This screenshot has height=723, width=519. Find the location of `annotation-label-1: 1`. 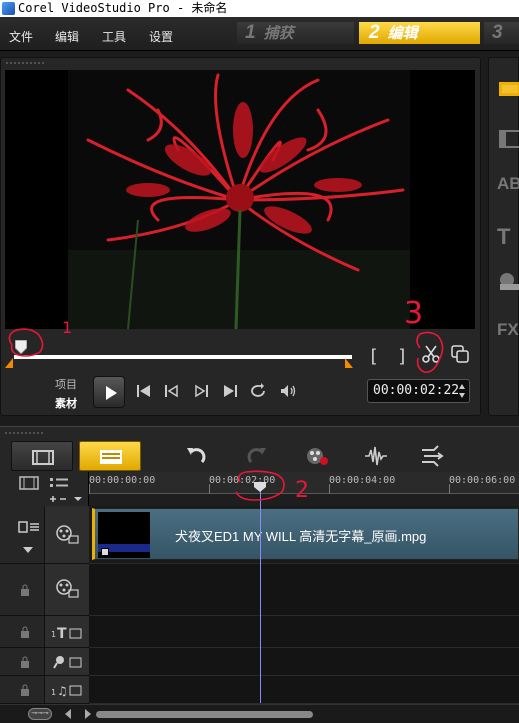

annotation-label-1: 1 is located at coordinates (67, 327).